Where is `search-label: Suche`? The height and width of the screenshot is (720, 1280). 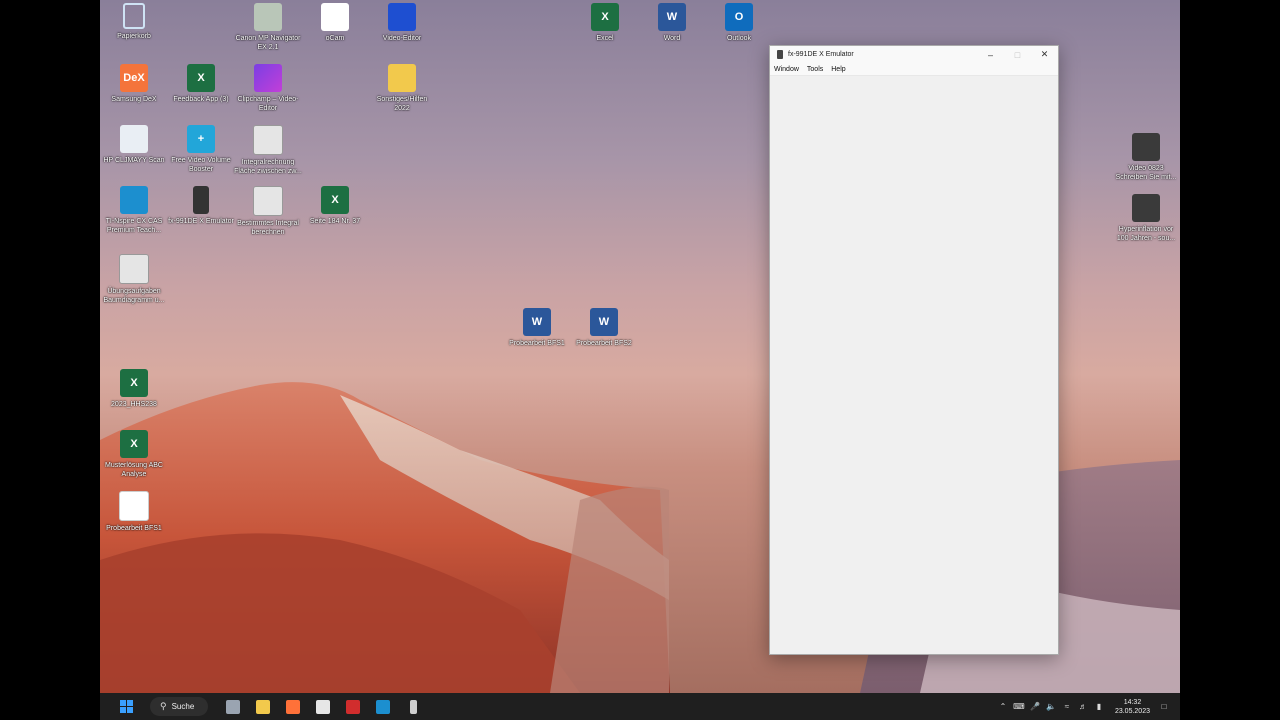 search-label: Suche is located at coordinates (183, 706).